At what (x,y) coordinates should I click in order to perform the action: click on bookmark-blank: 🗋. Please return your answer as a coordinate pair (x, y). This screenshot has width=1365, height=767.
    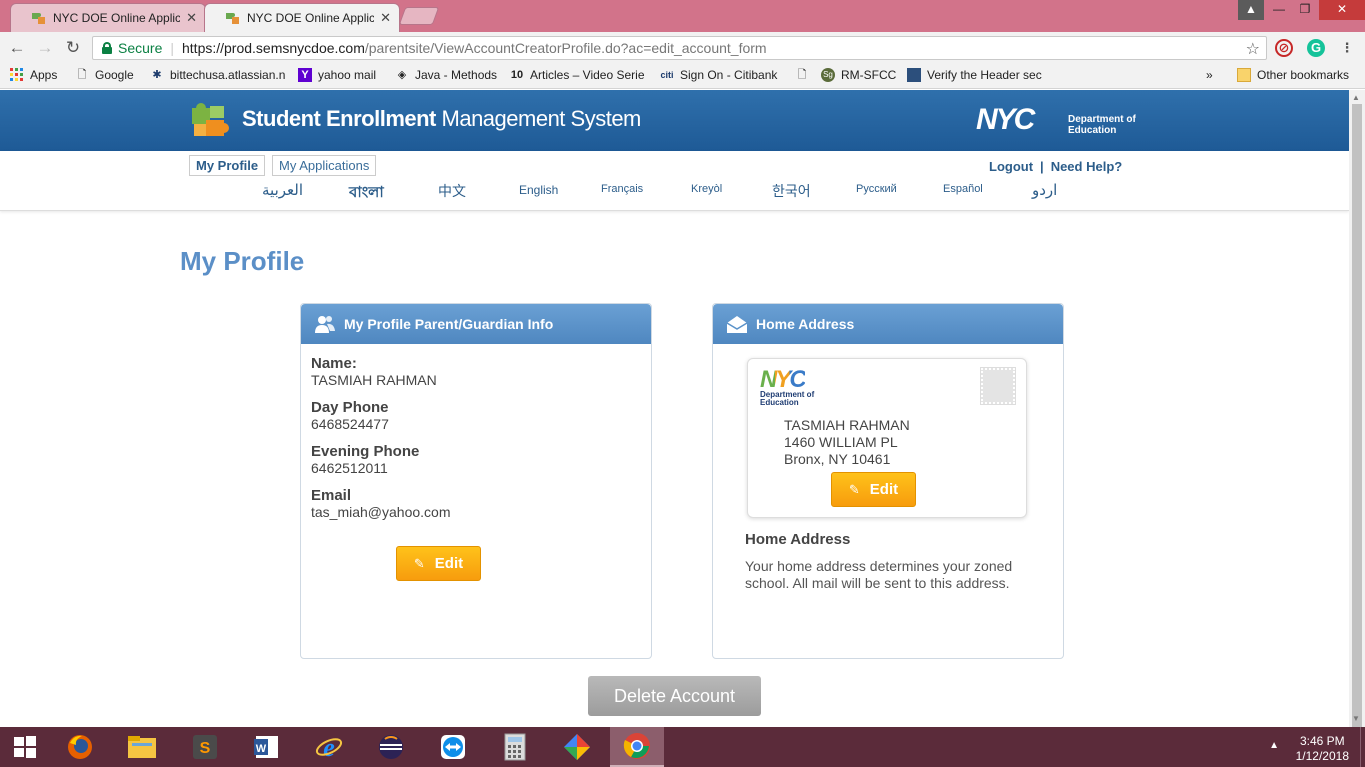
    Looking at the image, I should click on (805, 75).